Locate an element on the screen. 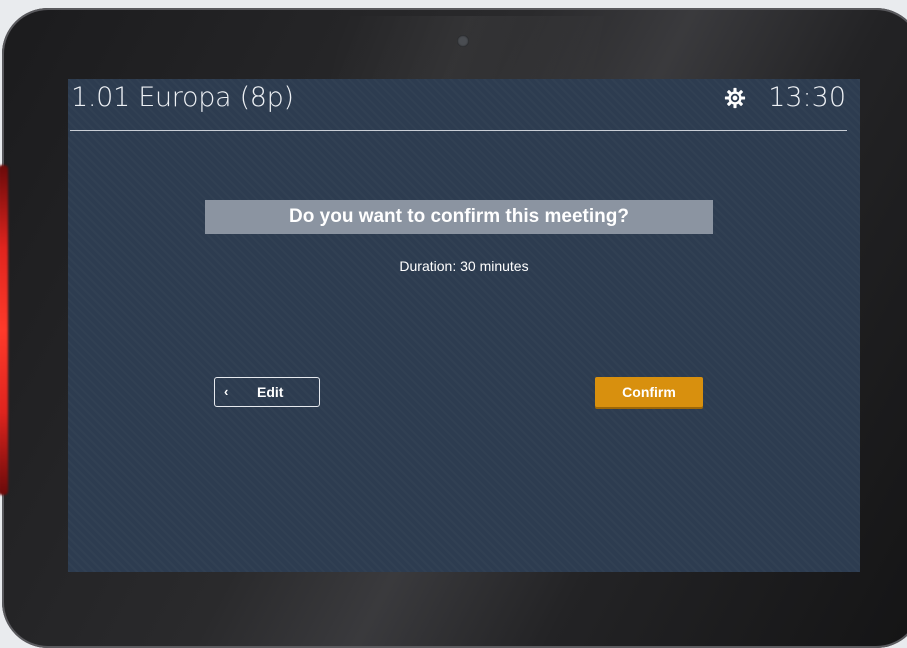  edit-button: ‹ Edit is located at coordinates (267, 392).